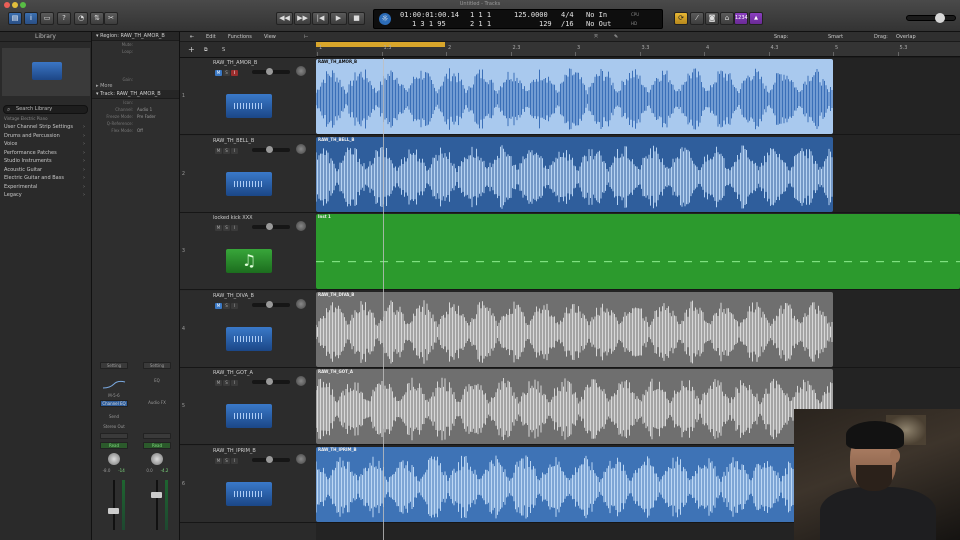  What do you see at coordinates (233, 218) in the screenshot?
I see `track-name: locked kick XXX` at bounding box center [233, 218].